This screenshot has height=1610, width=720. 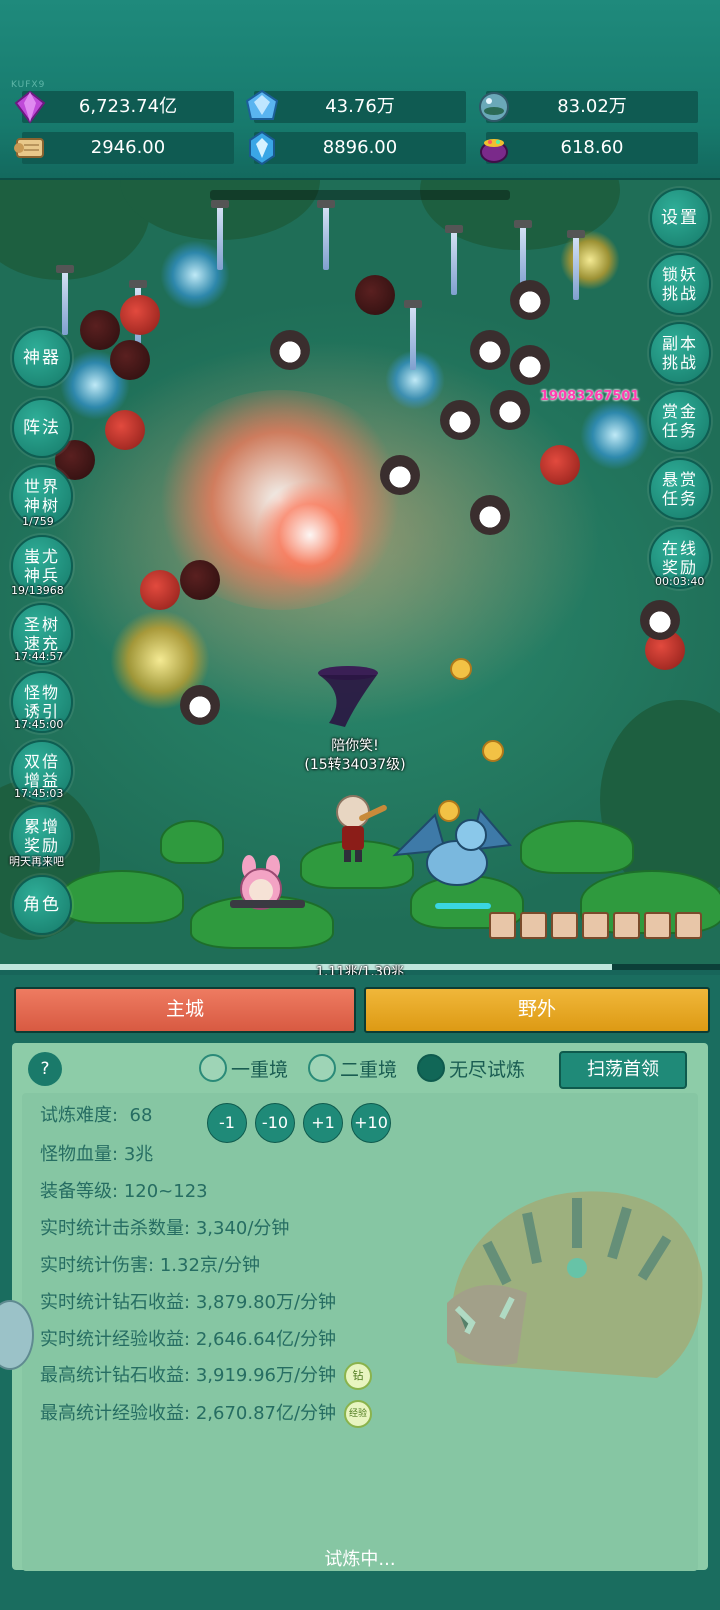 What do you see at coordinates (39, 793) in the screenshot?
I see `double-buff-timer: 17:45:03` at bounding box center [39, 793].